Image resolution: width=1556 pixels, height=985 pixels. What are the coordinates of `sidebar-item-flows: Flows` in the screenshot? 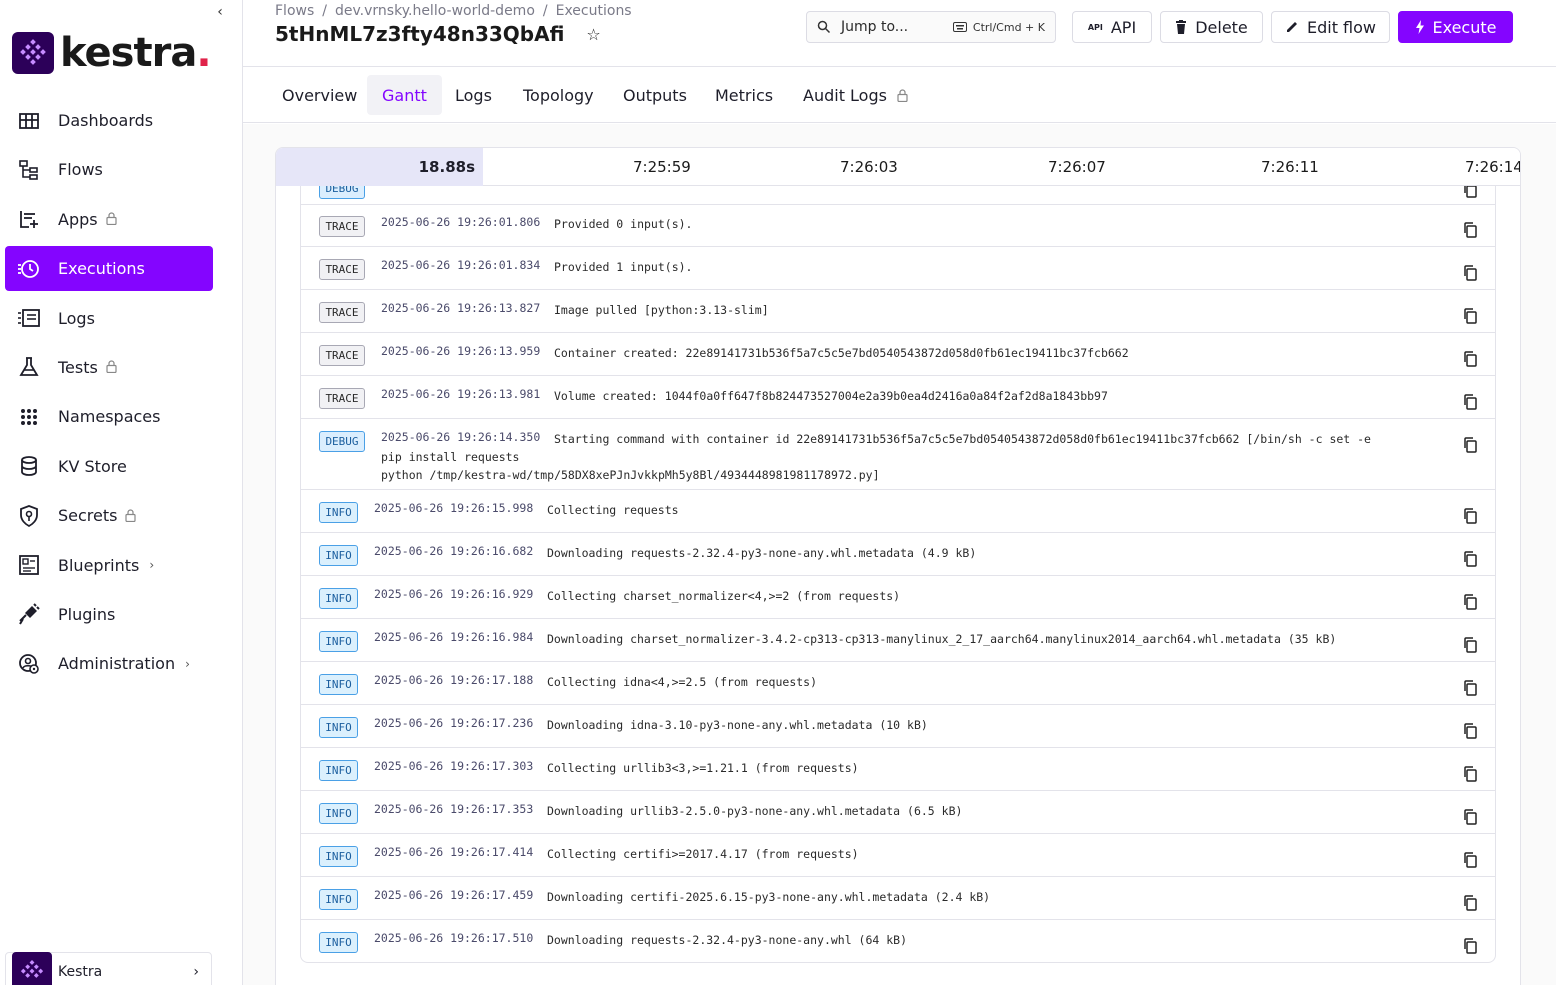 It's located at (109, 169).